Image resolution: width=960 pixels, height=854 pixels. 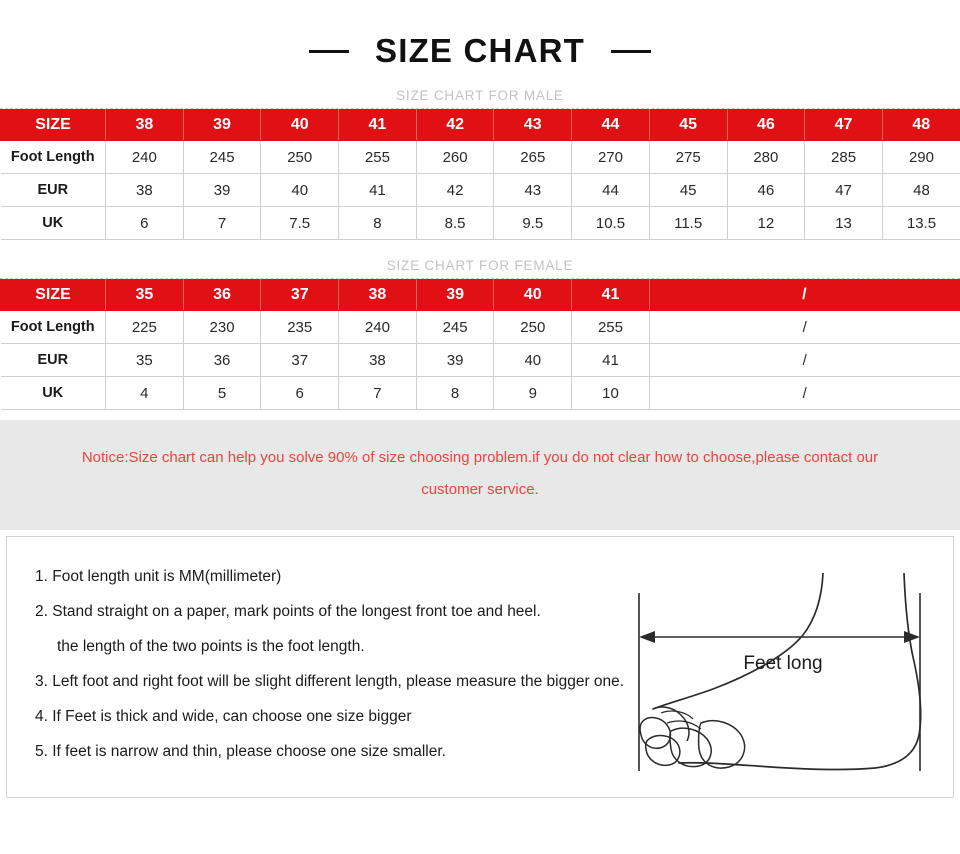 I want to click on male-header-cell: 44, so click(x=610, y=125).